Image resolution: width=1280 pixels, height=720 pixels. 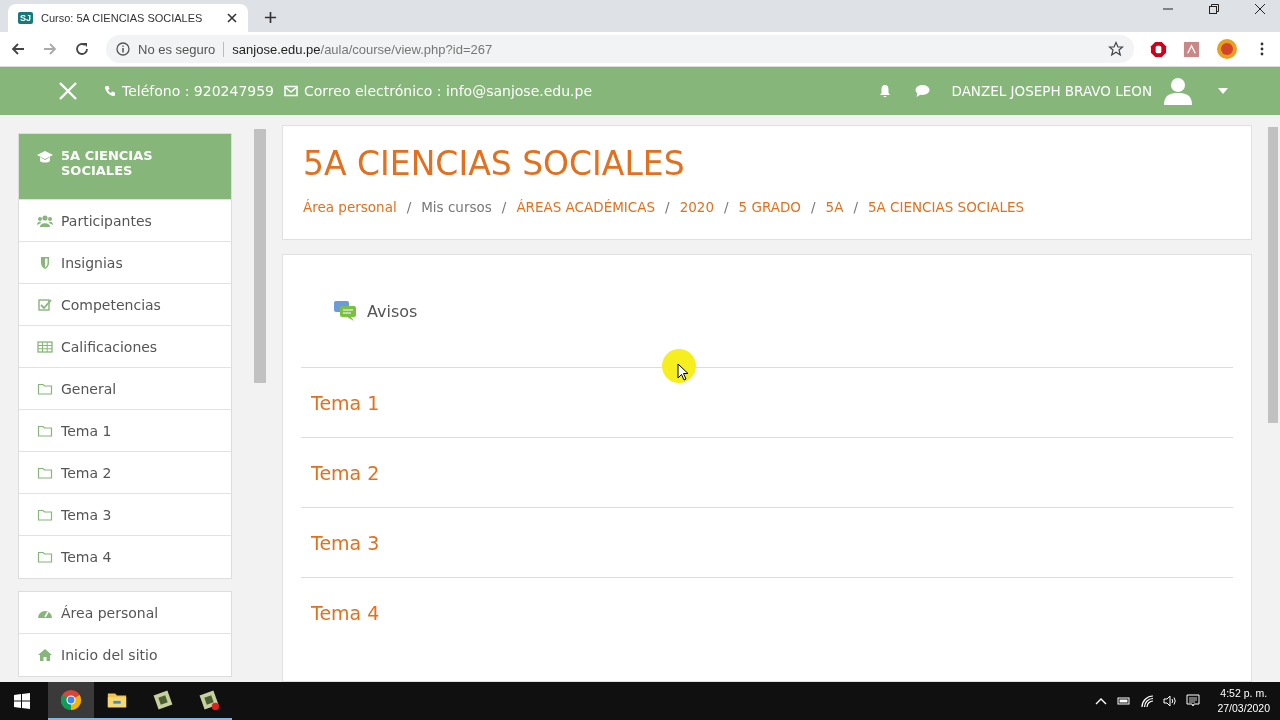 I want to click on forum-link: Avisos, so click(x=392, y=311).